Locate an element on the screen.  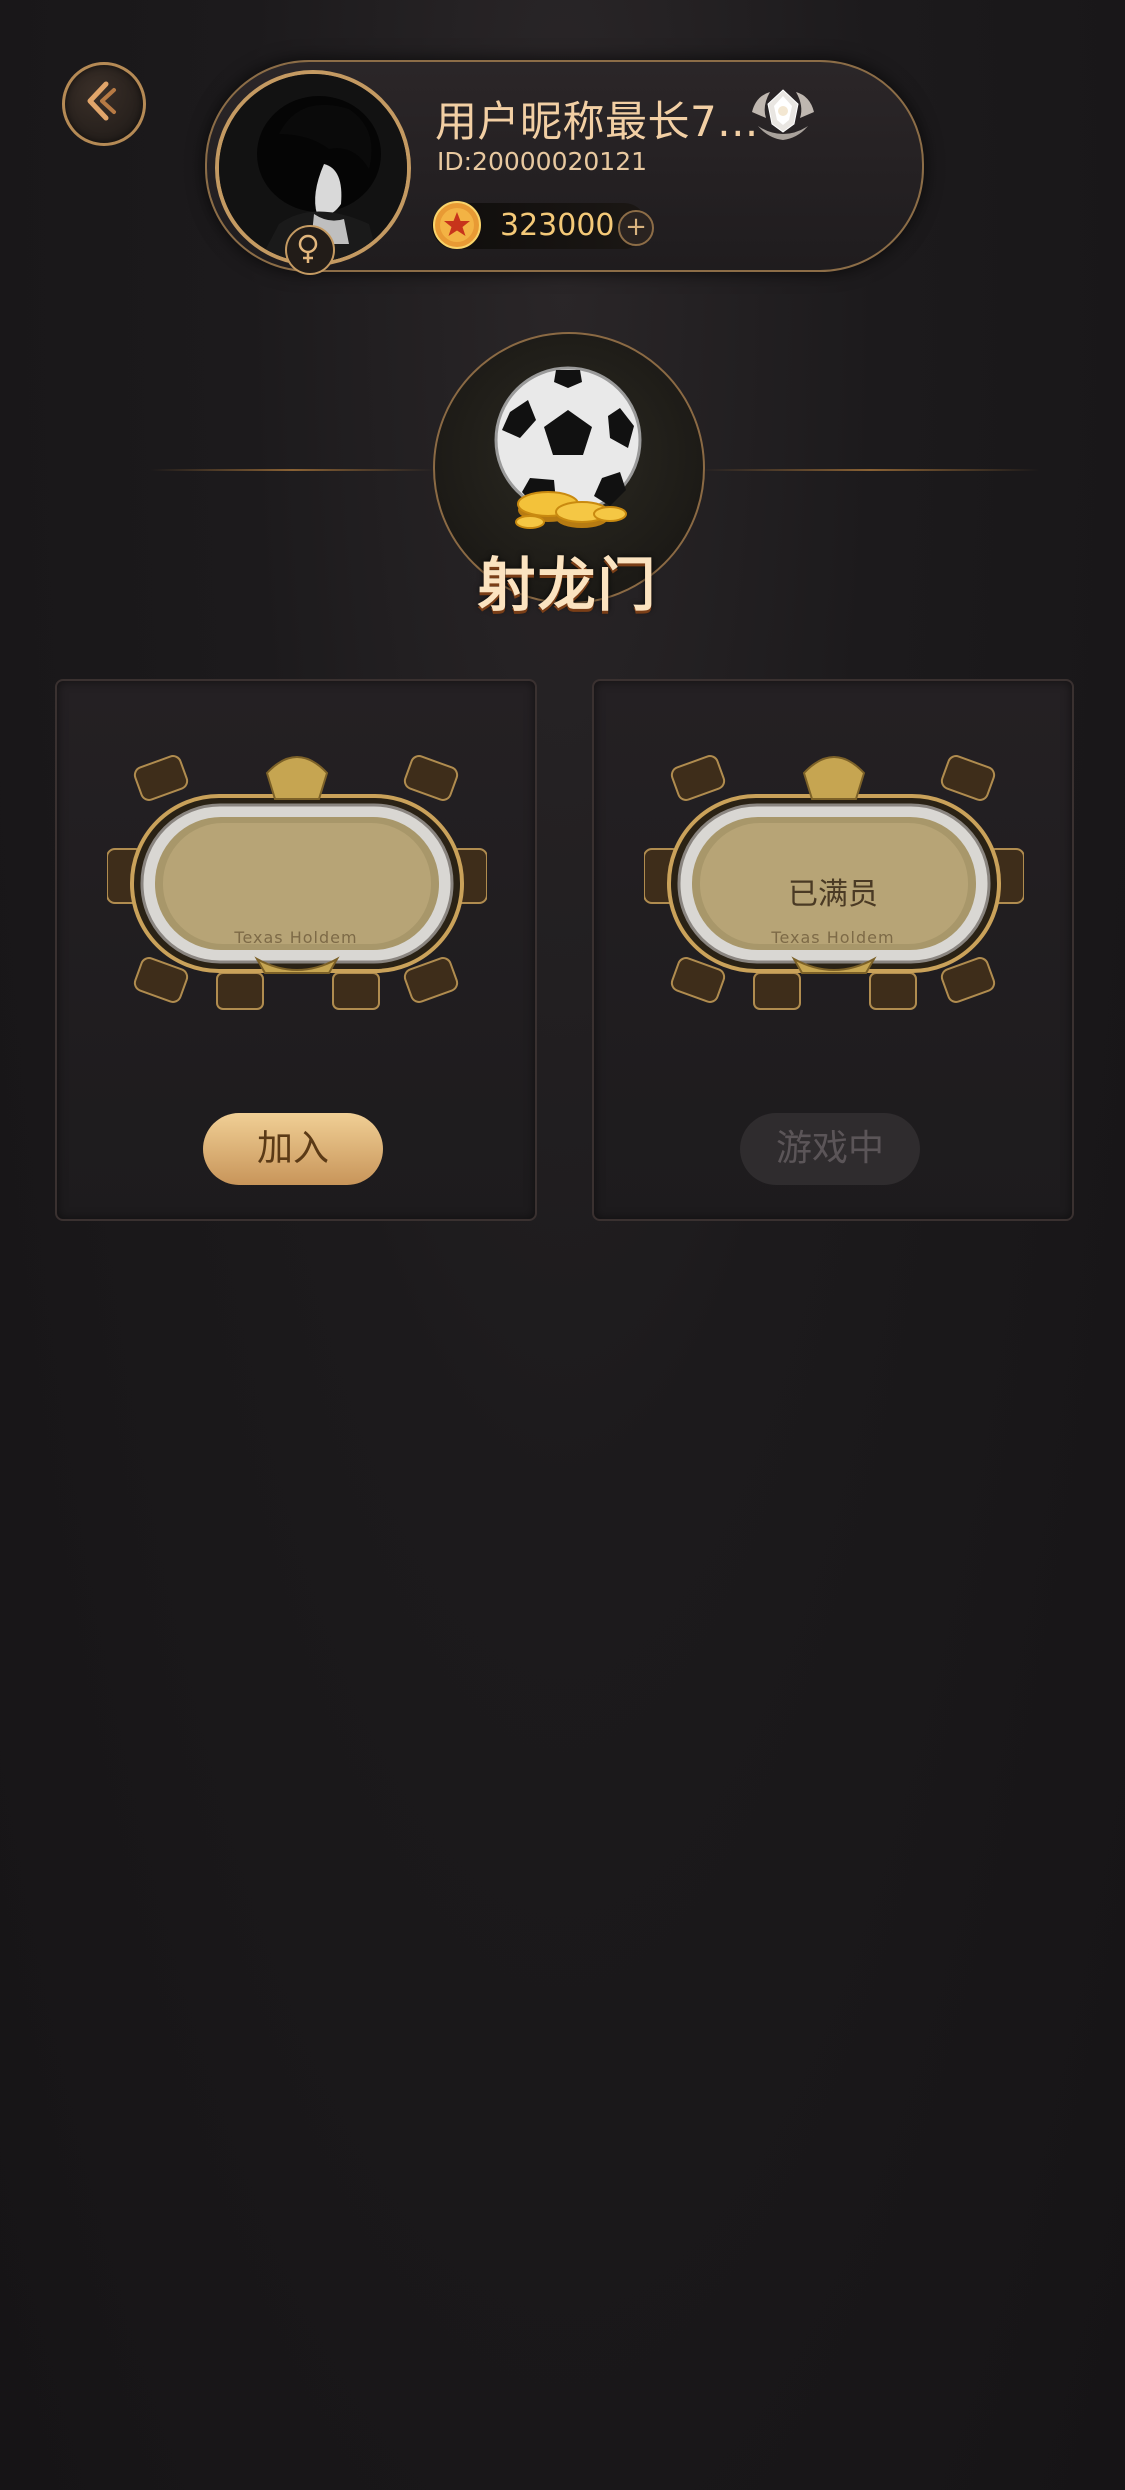
user-id: ID:20000020121 is located at coordinates (542, 161).